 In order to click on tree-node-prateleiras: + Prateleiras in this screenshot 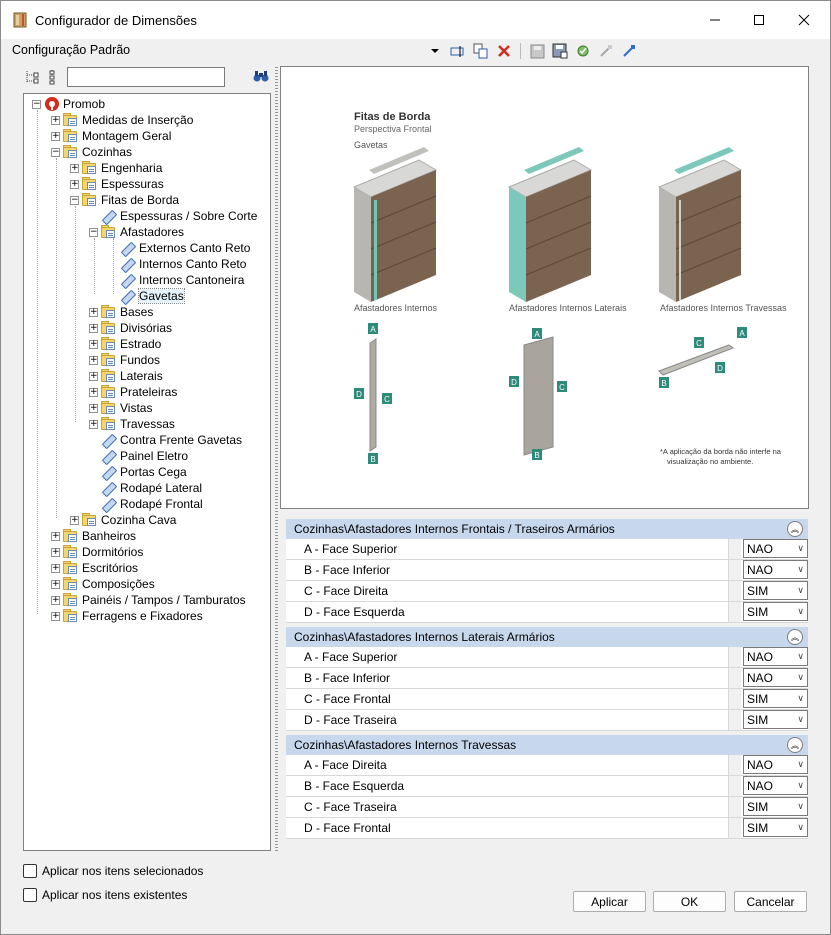, I will do `click(133, 392)`.